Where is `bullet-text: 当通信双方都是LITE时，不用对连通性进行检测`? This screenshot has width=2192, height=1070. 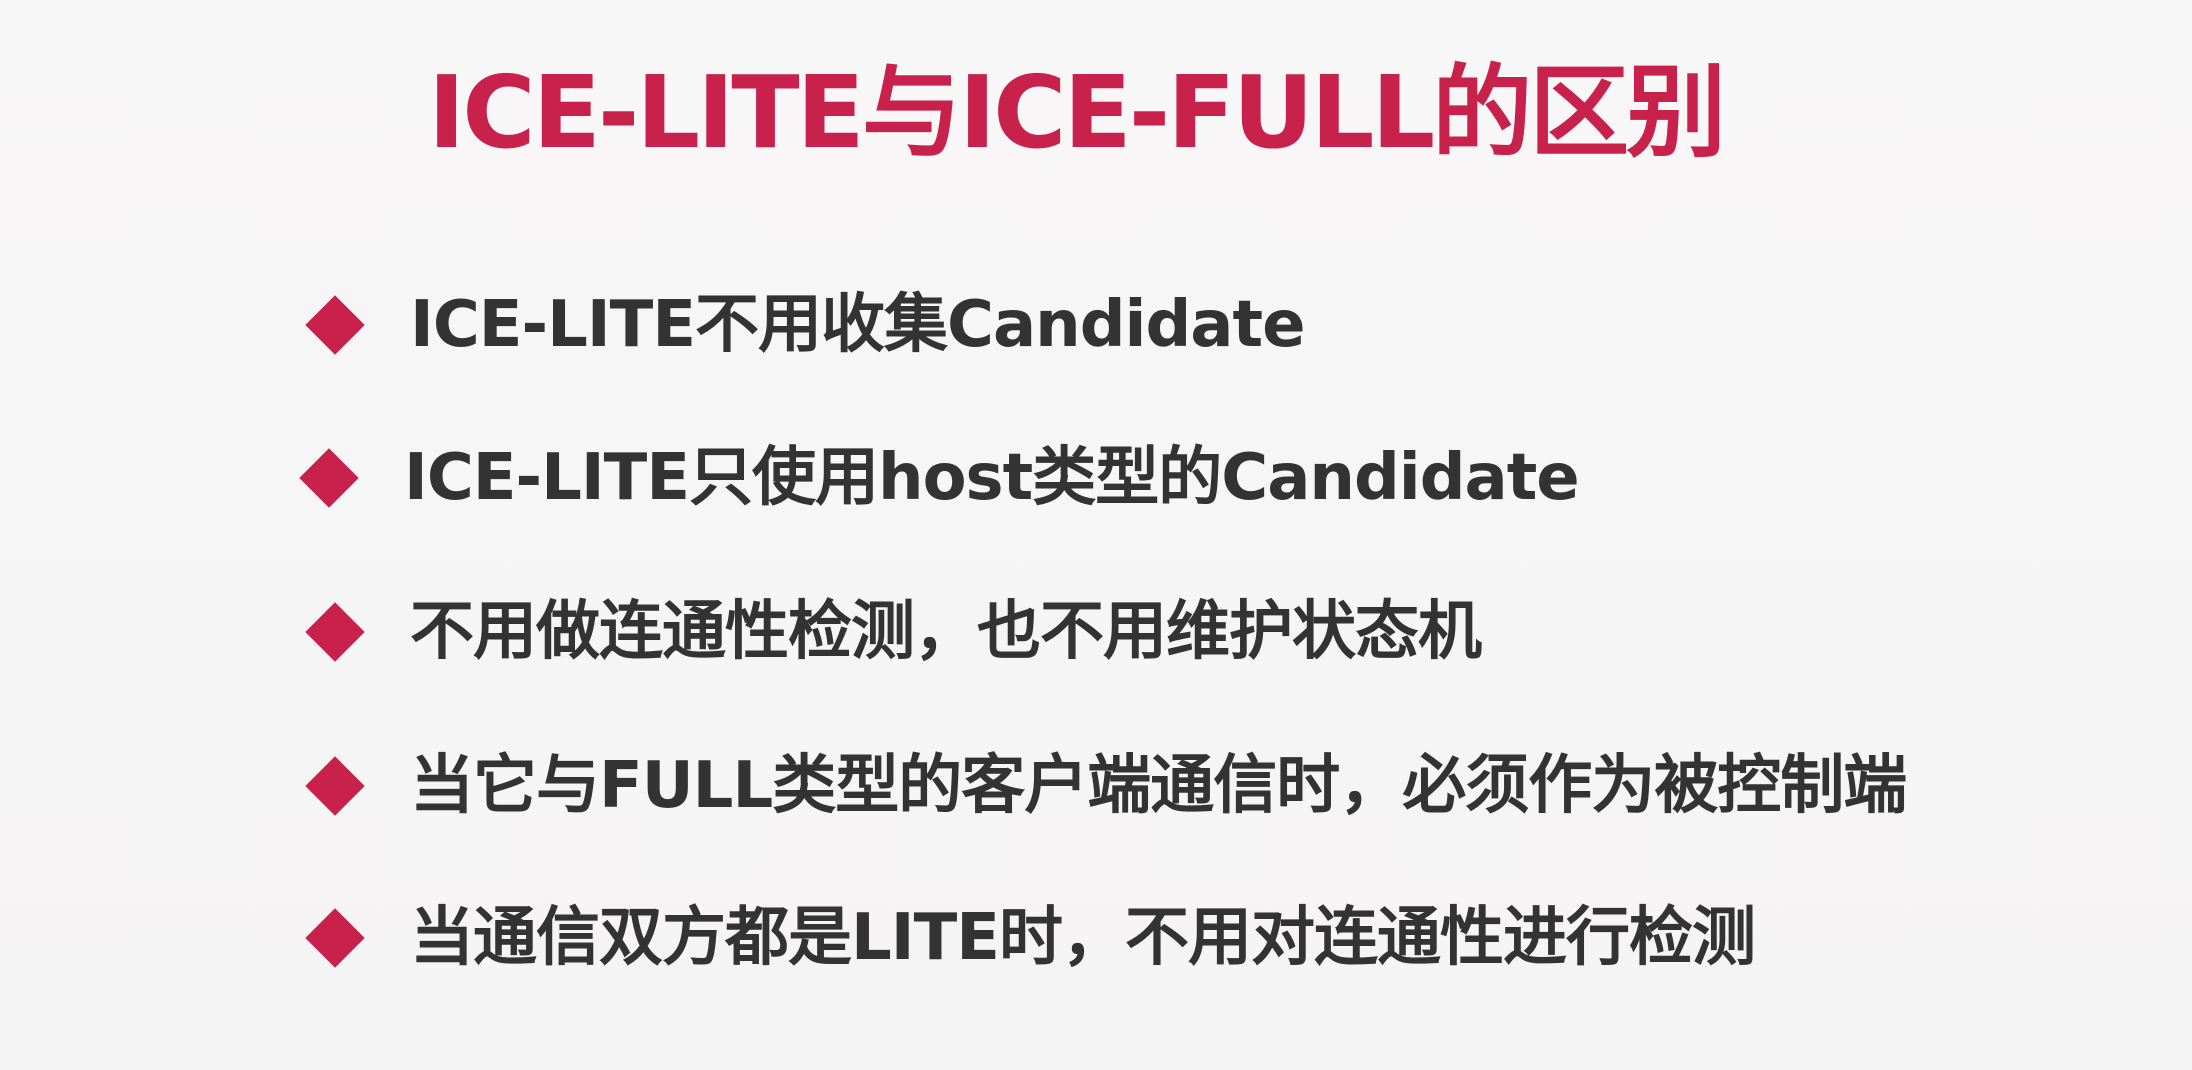 bullet-text: 当通信双方都是LITE时，不用对连通性进行检测 is located at coordinates (1083, 938).